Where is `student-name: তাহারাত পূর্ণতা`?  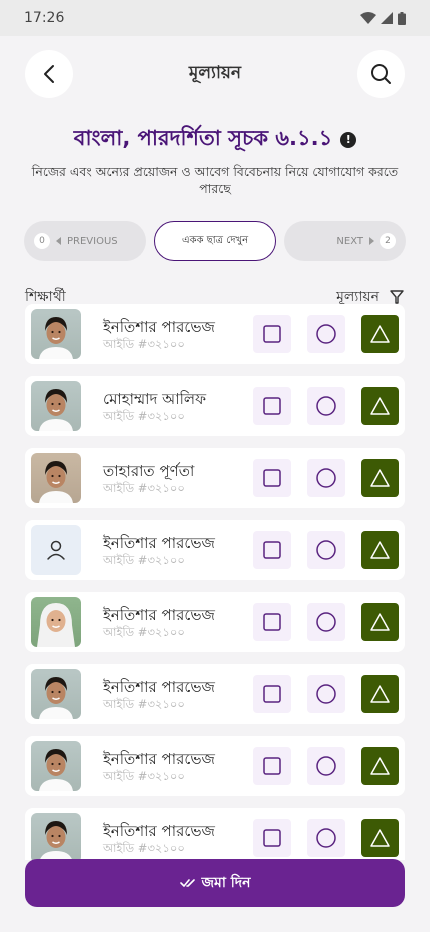 student-name: তাহারাত পূর্ণতা is located at coordinates (149, 471).